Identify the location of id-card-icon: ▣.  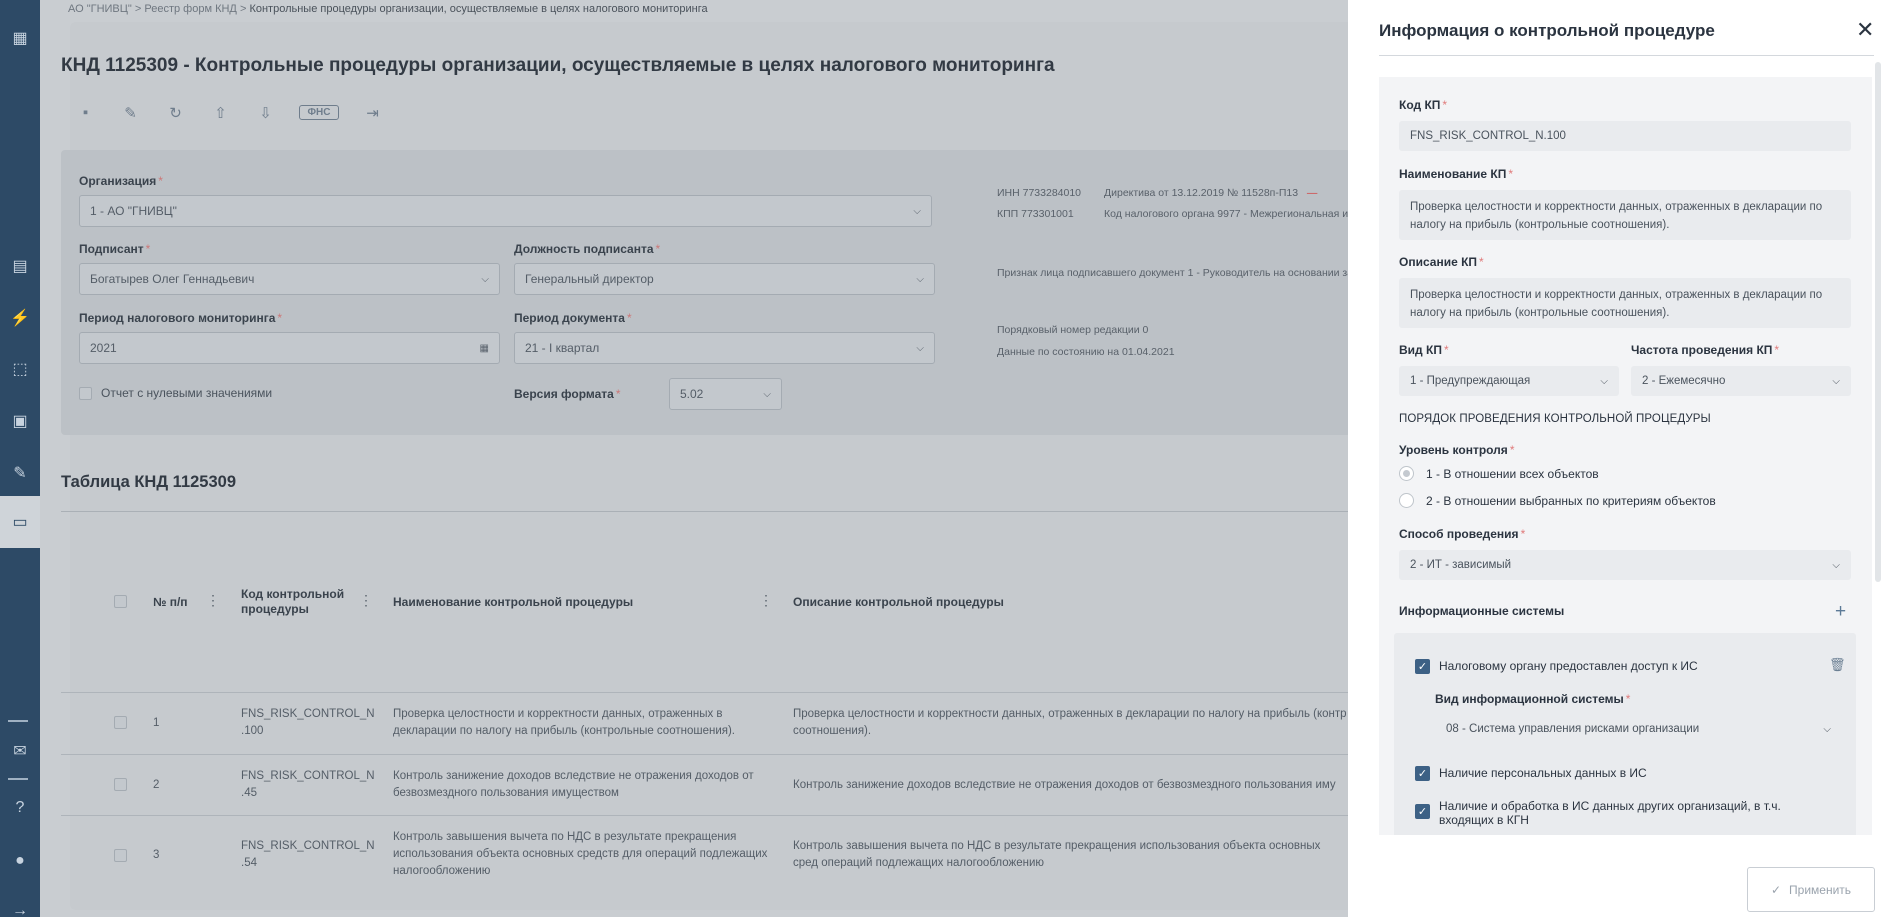
(20, 421).